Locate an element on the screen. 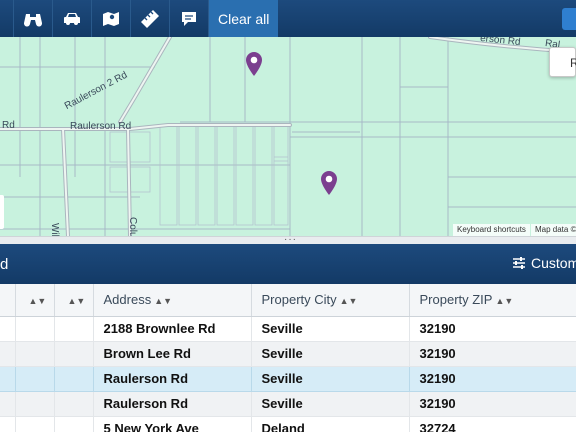 Image resolution: width=576 pixels, height=432 pixels. table-row: Brown Lee Rd Seville 32190 is located at coordinates (288, 354).